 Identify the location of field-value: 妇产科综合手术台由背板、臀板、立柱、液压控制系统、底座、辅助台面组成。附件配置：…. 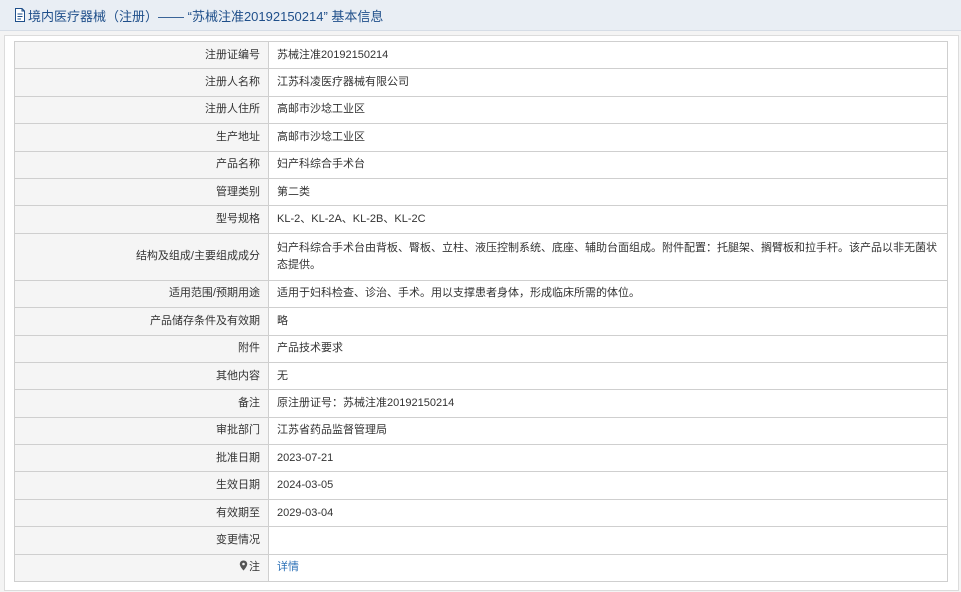
(608, 256).